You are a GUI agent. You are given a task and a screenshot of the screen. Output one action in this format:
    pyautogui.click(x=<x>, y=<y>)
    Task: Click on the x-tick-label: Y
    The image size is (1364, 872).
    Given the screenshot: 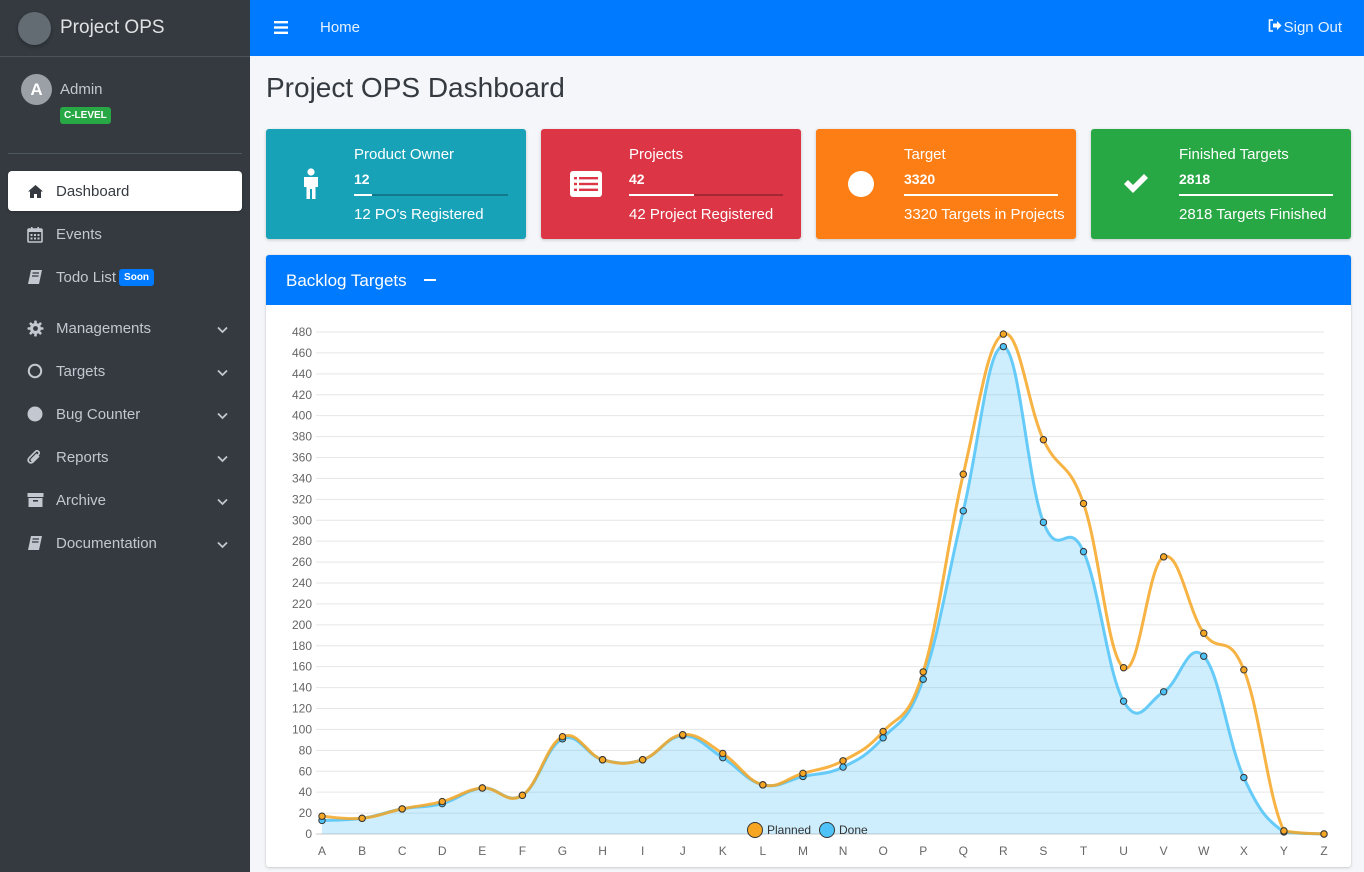 What is the action you would take?
    pyautogui.click(x=1284, y=851)
    